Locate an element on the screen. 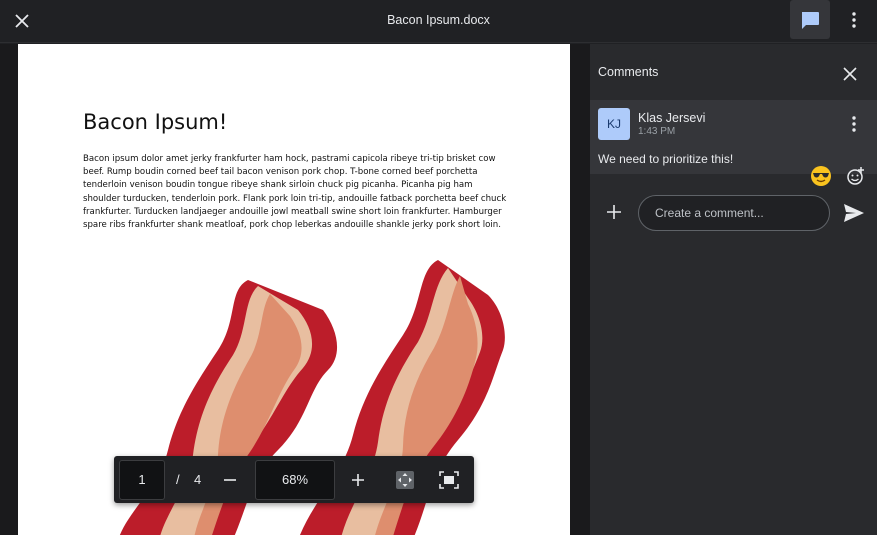 This screenshot has height=535, width=877. comment-input is located at coordinates (734, 213).